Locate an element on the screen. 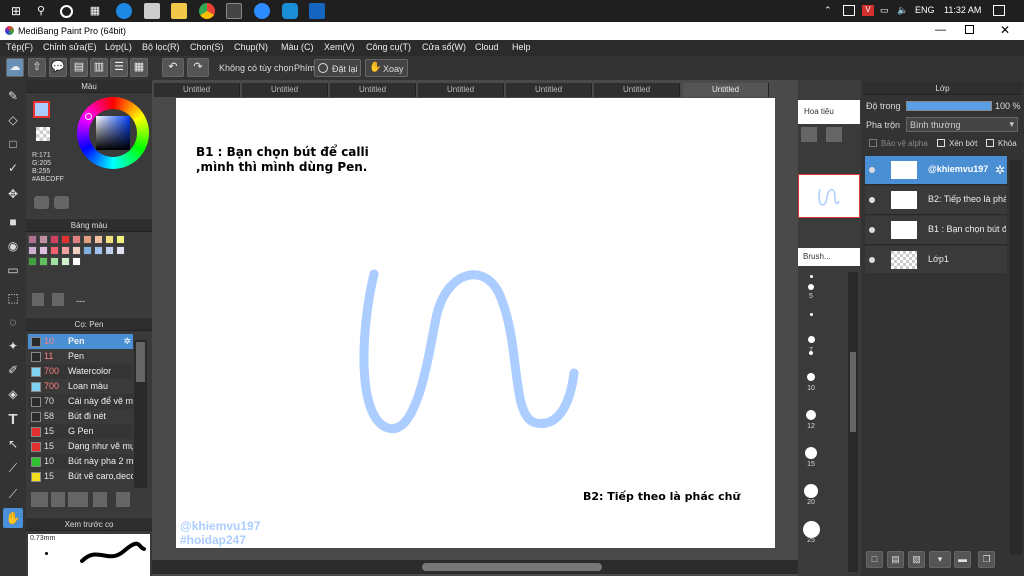 This screenshot has height=576, width=1024. brush-settings-icon is located at coordinates (39, 499).